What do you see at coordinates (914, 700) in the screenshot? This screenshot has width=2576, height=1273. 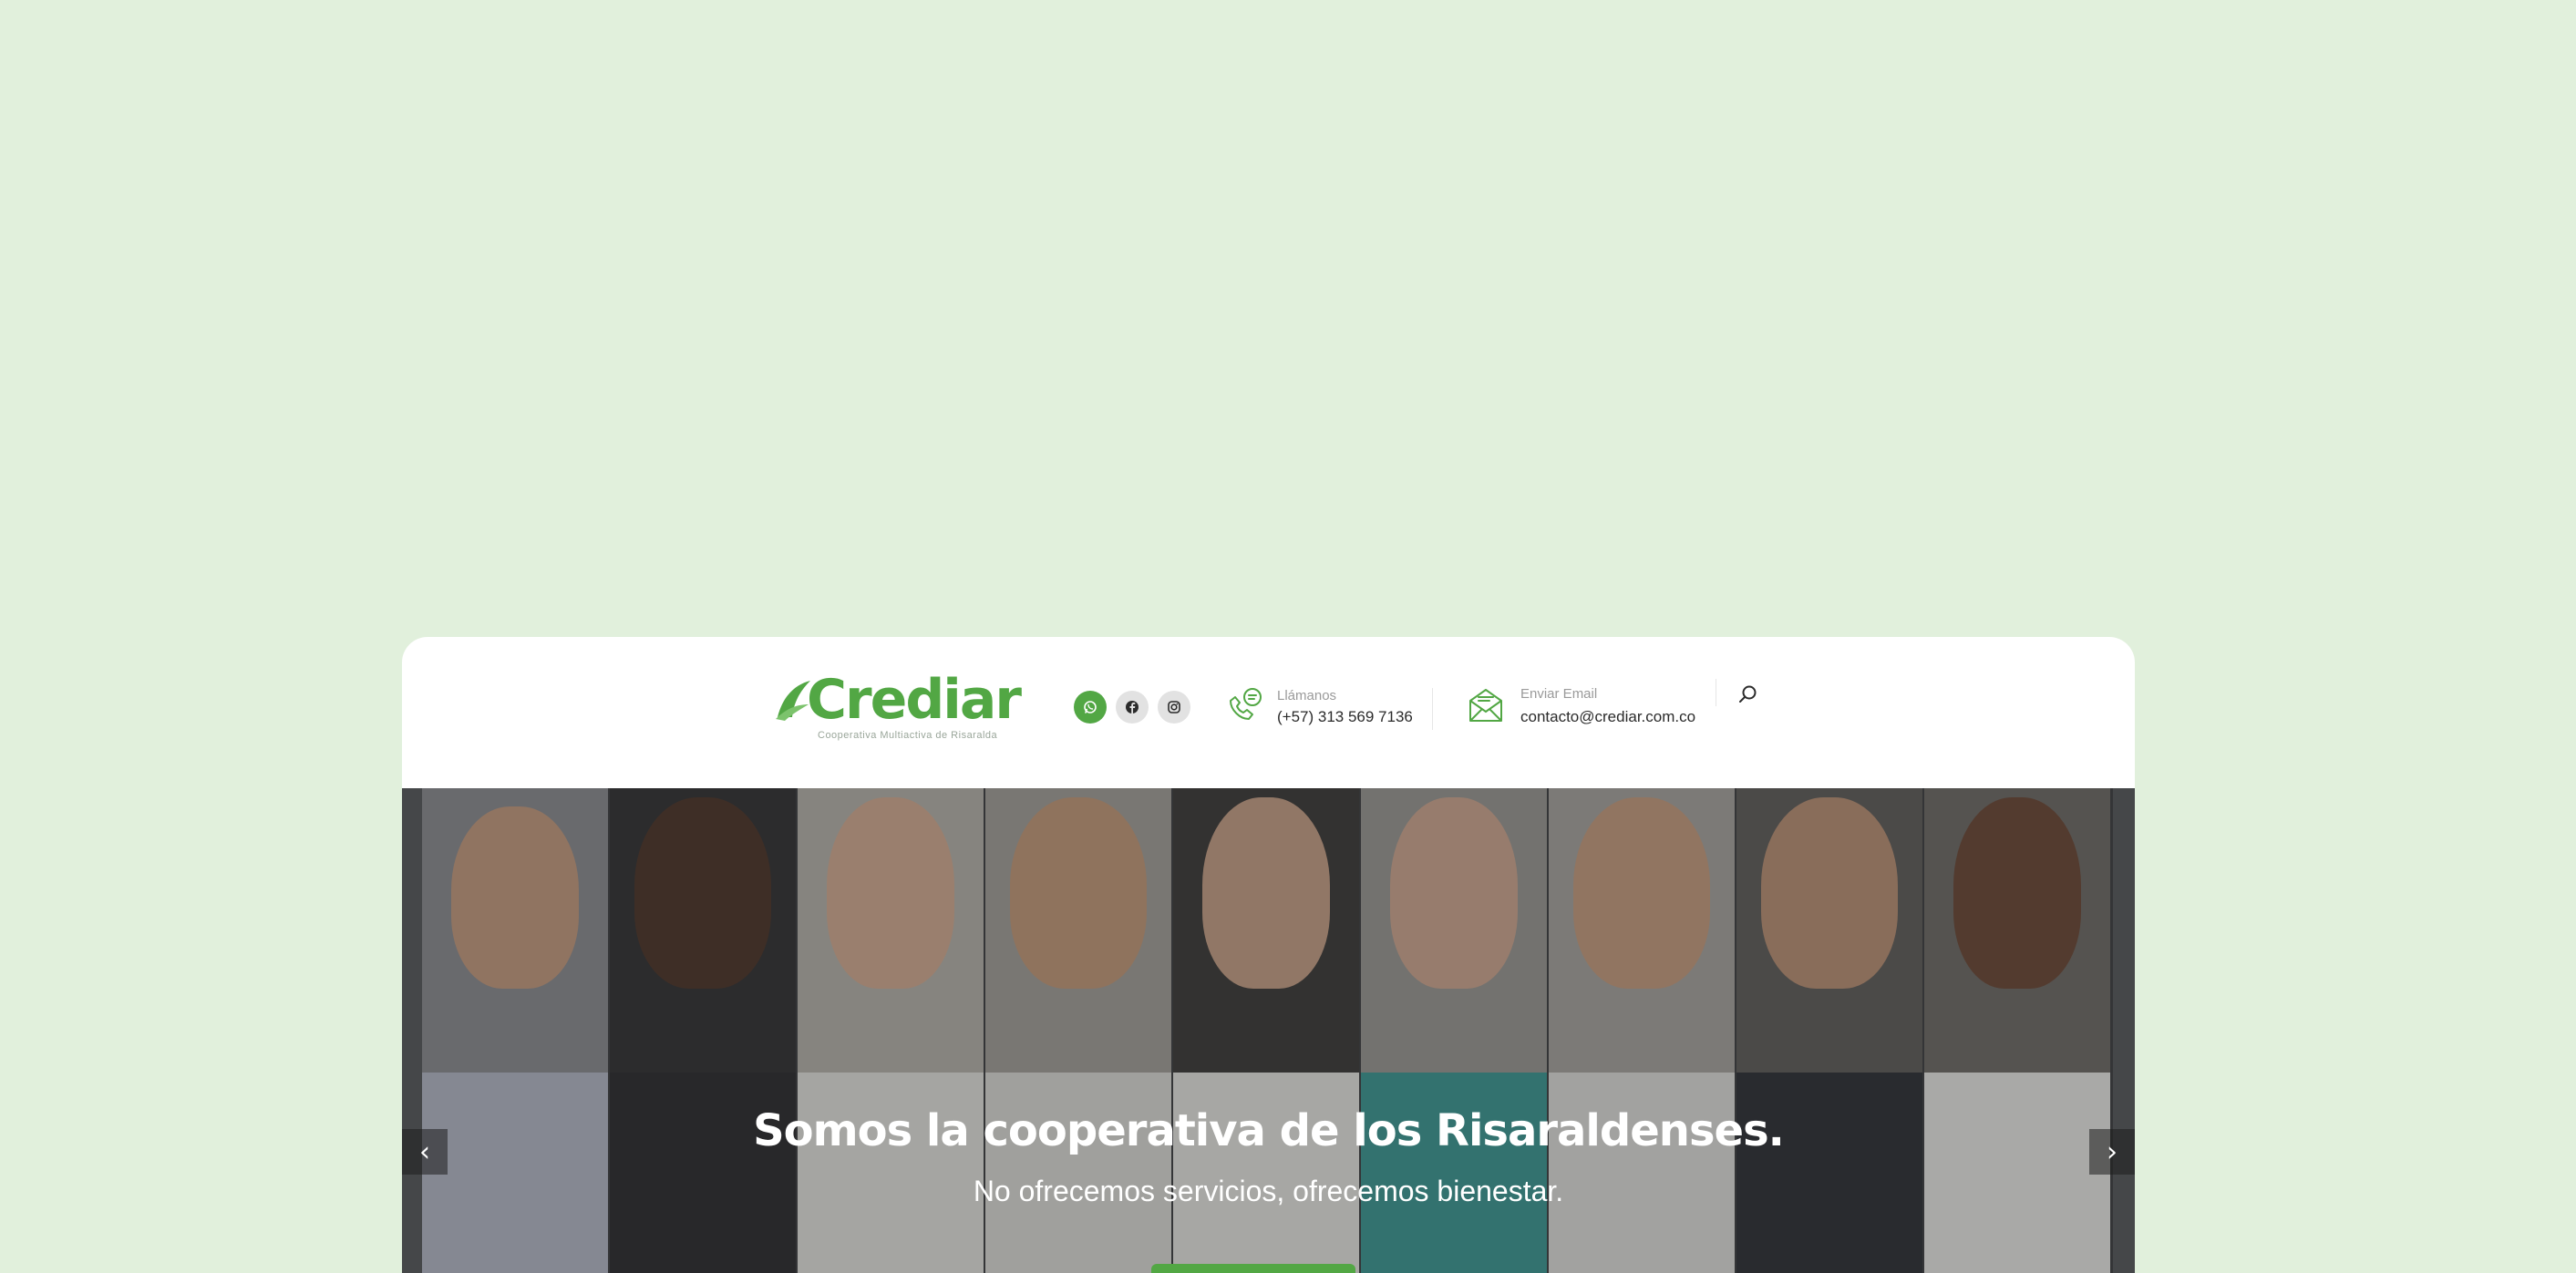 I see `brand-name: Crediar` at bounding box center [914, 700].